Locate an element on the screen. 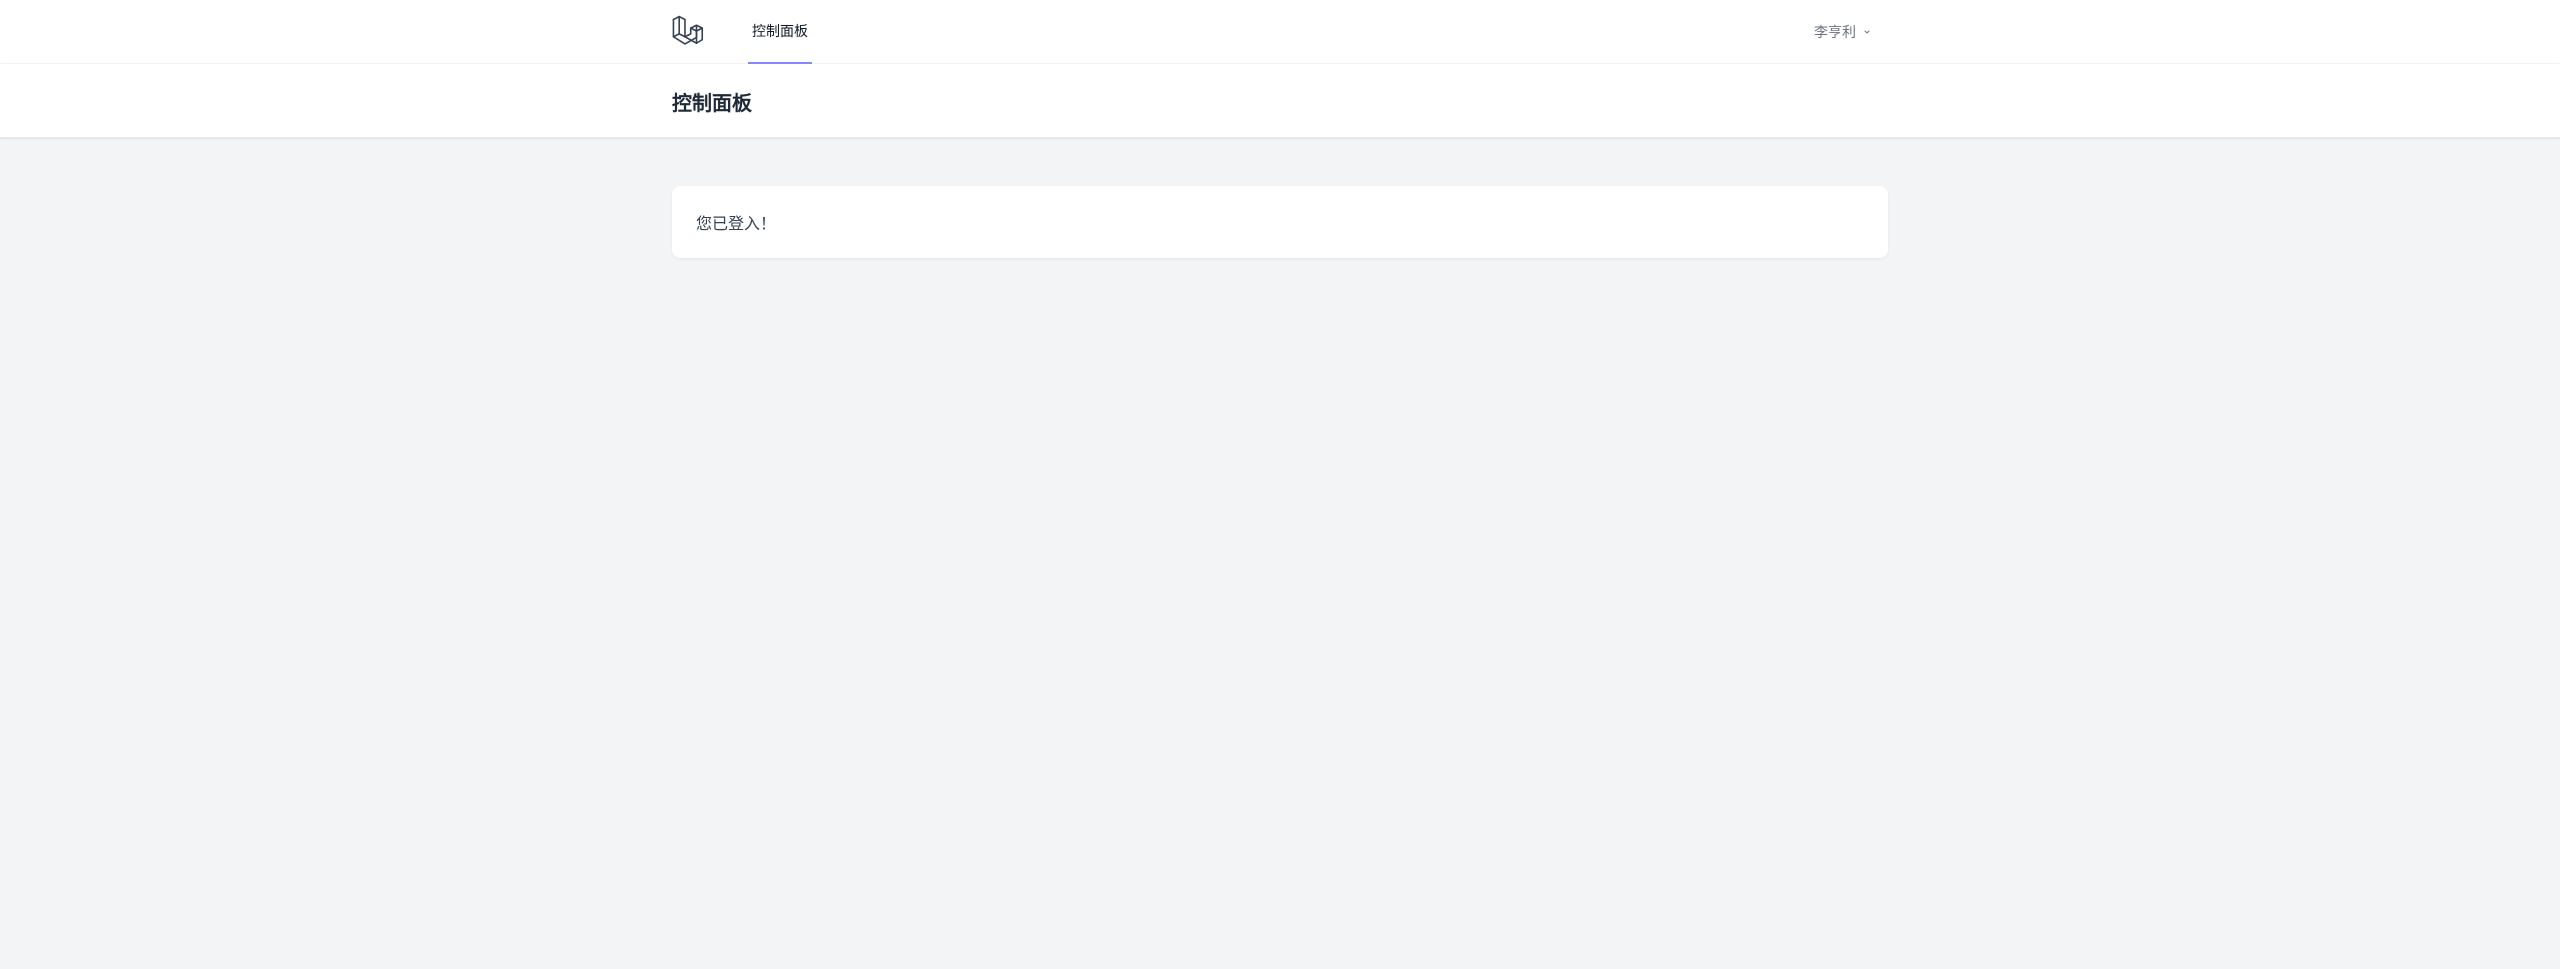 The width and height of the screenshot is (2560, 969). header-container: 控制面板 is located at coordinates (1280, 100).